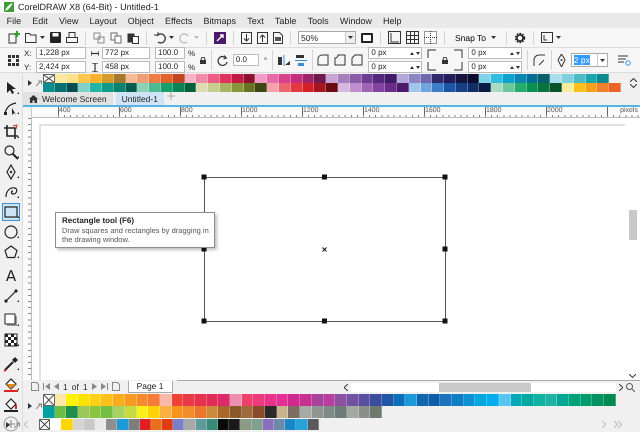  Describe the element at coordinates (141, 20) in the screenshot. I see `menu-item: Object` at that location.